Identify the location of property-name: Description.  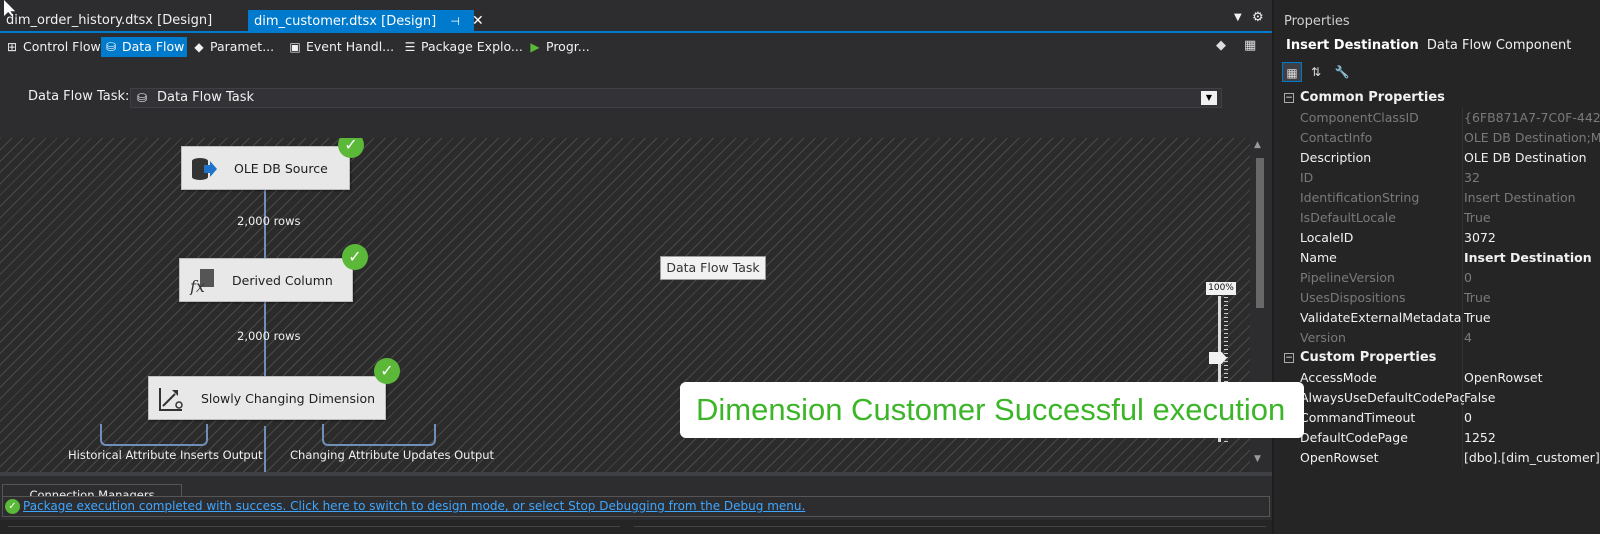
(1336, 157).